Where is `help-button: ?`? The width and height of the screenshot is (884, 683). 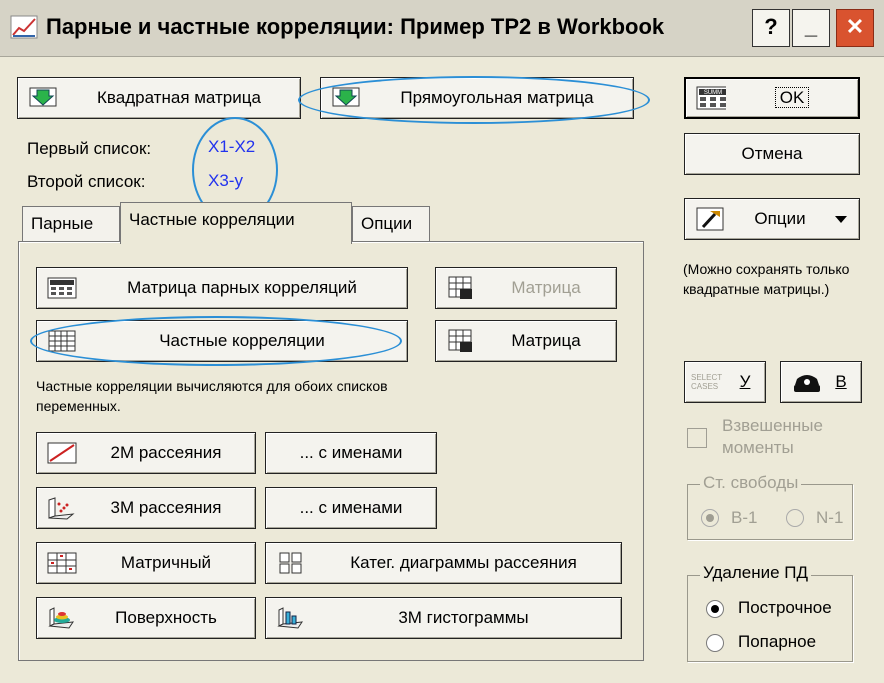
help-button: ? is located at coordinates (771, 28).